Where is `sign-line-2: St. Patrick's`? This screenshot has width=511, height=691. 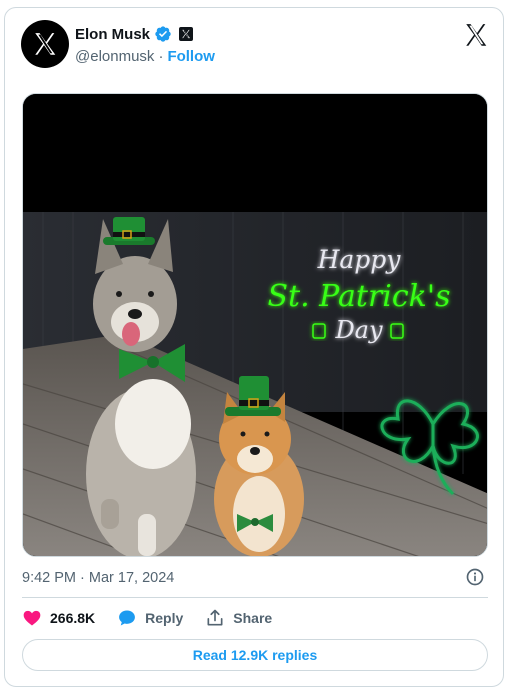 sign-line-2: St. Patrick's is located at coordinates (358, 296).